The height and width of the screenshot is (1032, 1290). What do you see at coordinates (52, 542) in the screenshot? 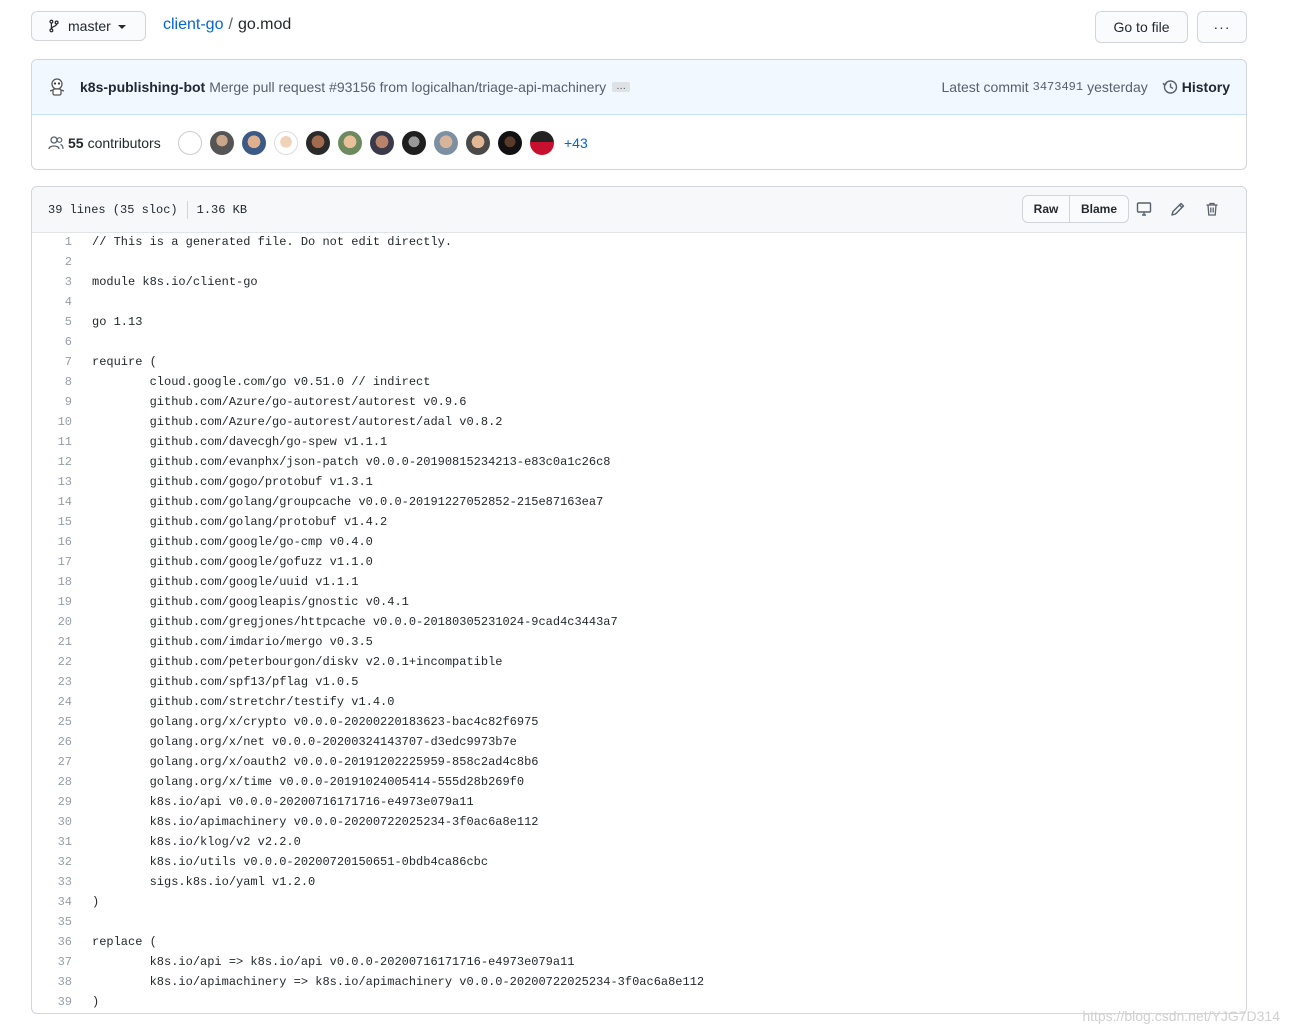
I see `line-number: 16` at bounding box center [52, 542].